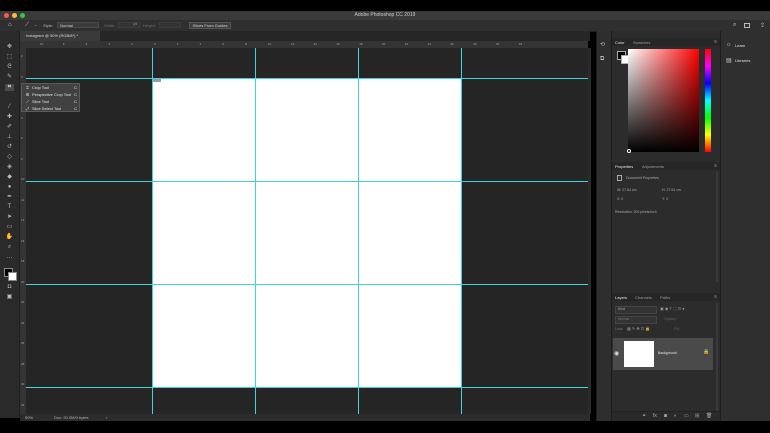  What do you see at coordinates (620, 42) in the screenshot?
I see `tab-color: Color` at bounding box center [620, 42].